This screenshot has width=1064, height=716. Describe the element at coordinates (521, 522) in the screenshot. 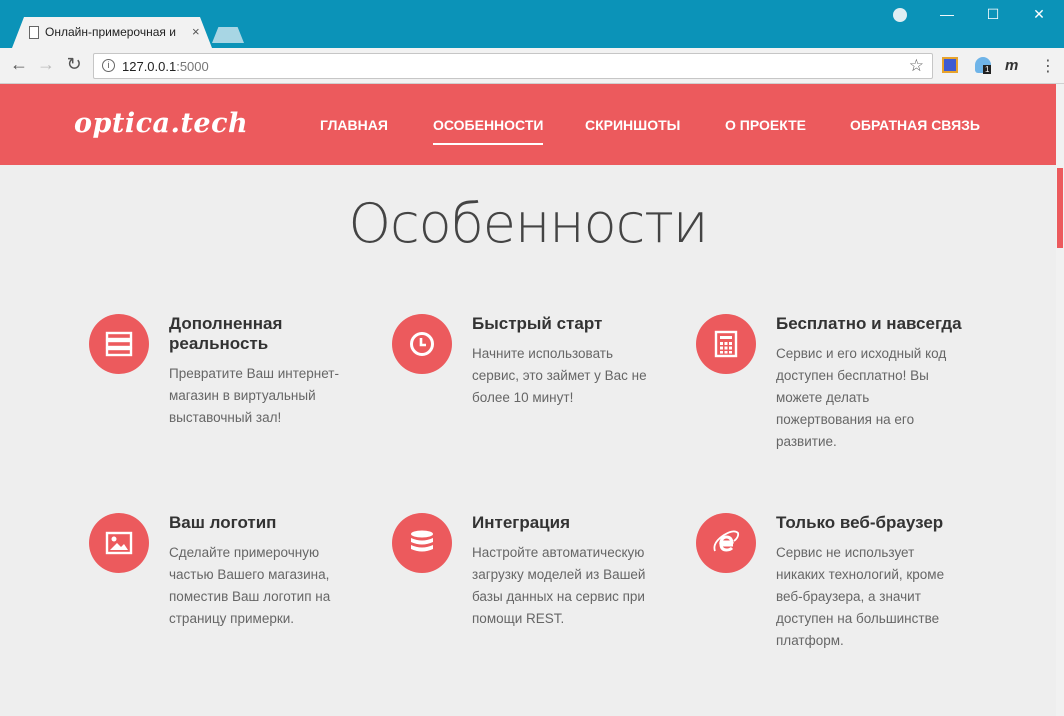

I see `feature-title: Интеграция` at that location.